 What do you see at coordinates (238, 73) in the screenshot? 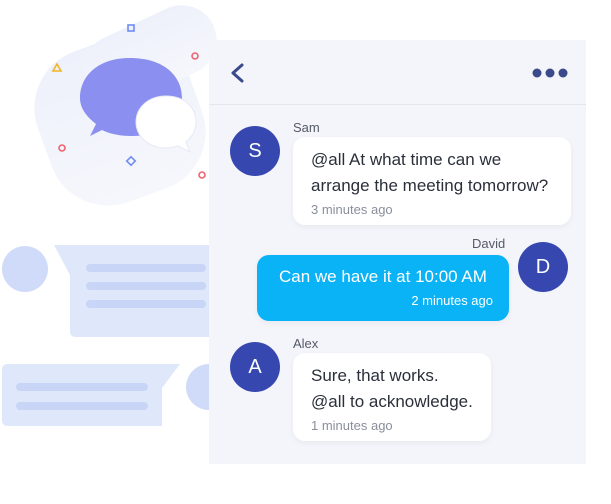
I see `chevron-left-icon` at bounding box center [238, 73].